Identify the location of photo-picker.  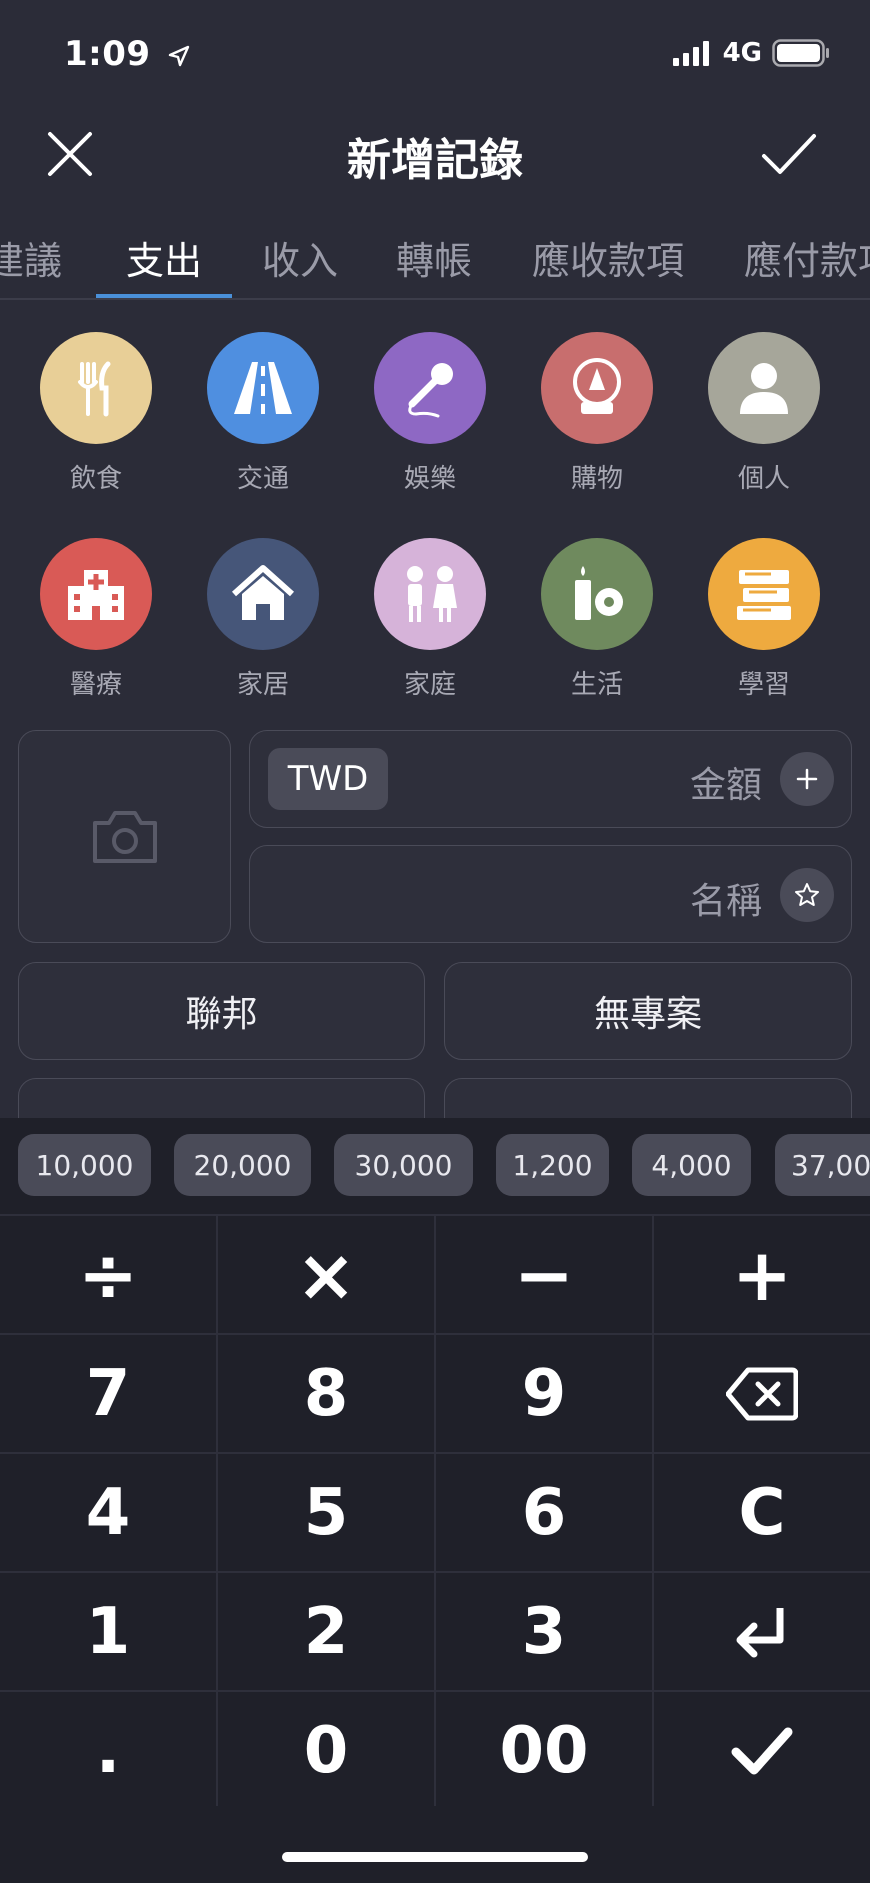
(124, 836).